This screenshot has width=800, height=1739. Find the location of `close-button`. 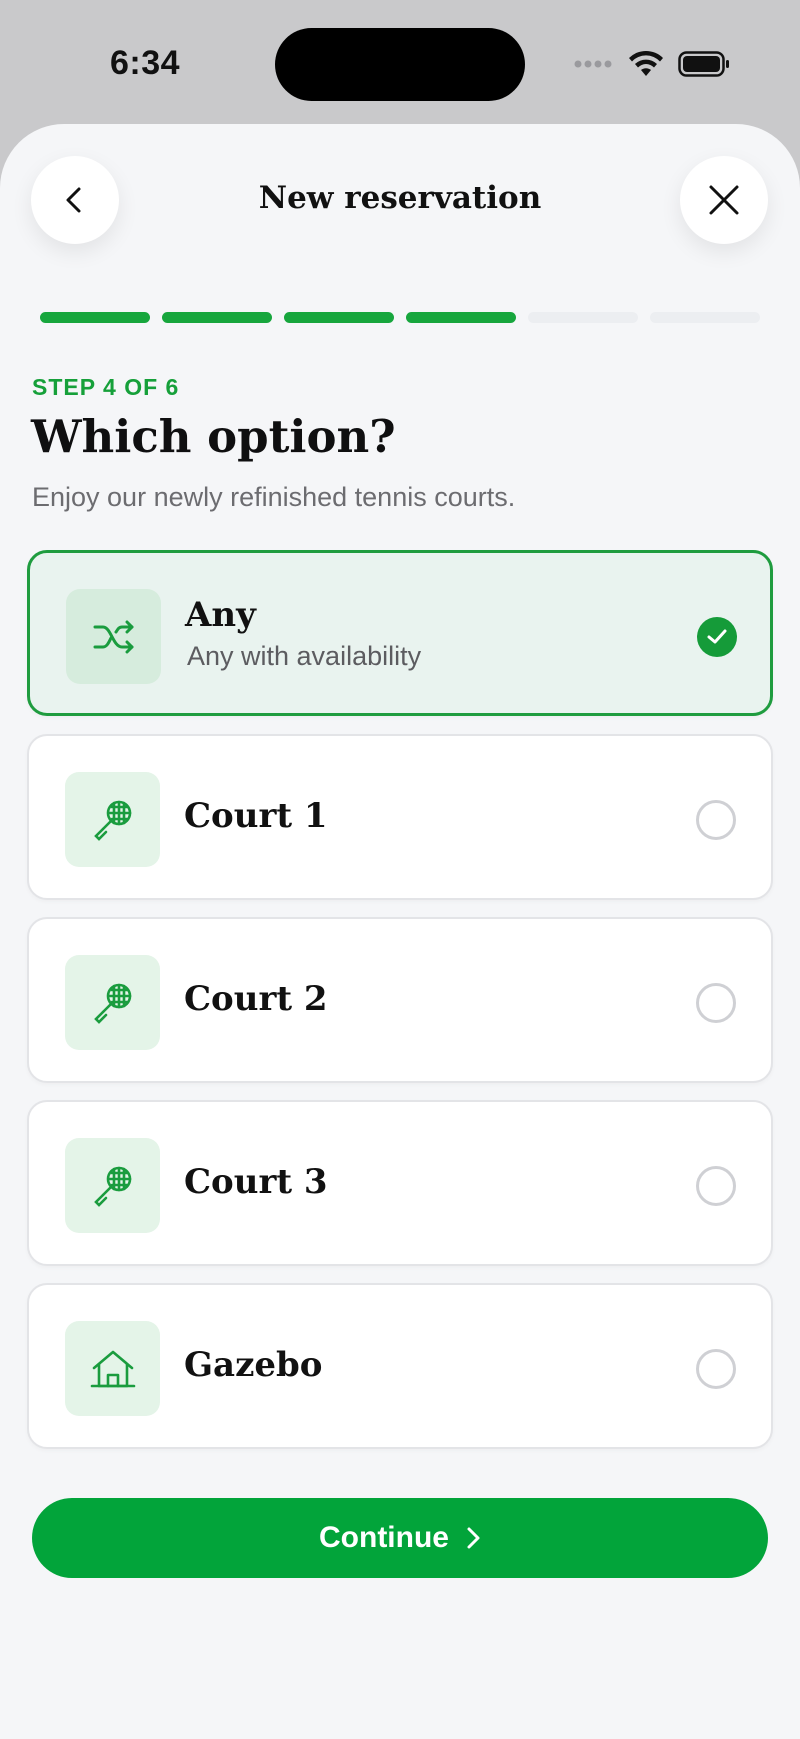

close-button is located at coordinates (724, 200).